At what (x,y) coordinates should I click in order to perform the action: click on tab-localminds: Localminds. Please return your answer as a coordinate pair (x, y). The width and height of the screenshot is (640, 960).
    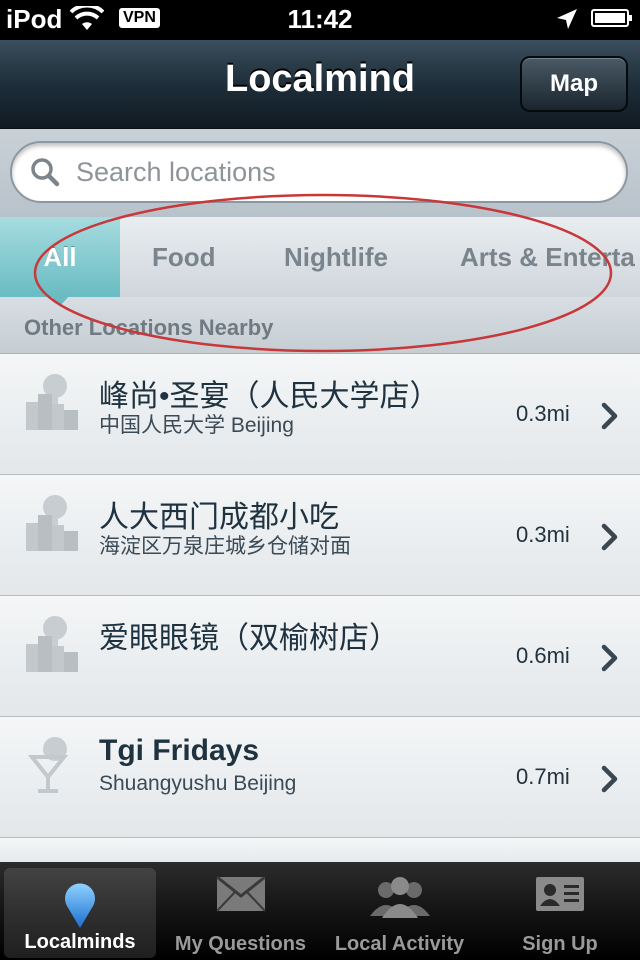
    Looking at the image, I should click on (80, 913).